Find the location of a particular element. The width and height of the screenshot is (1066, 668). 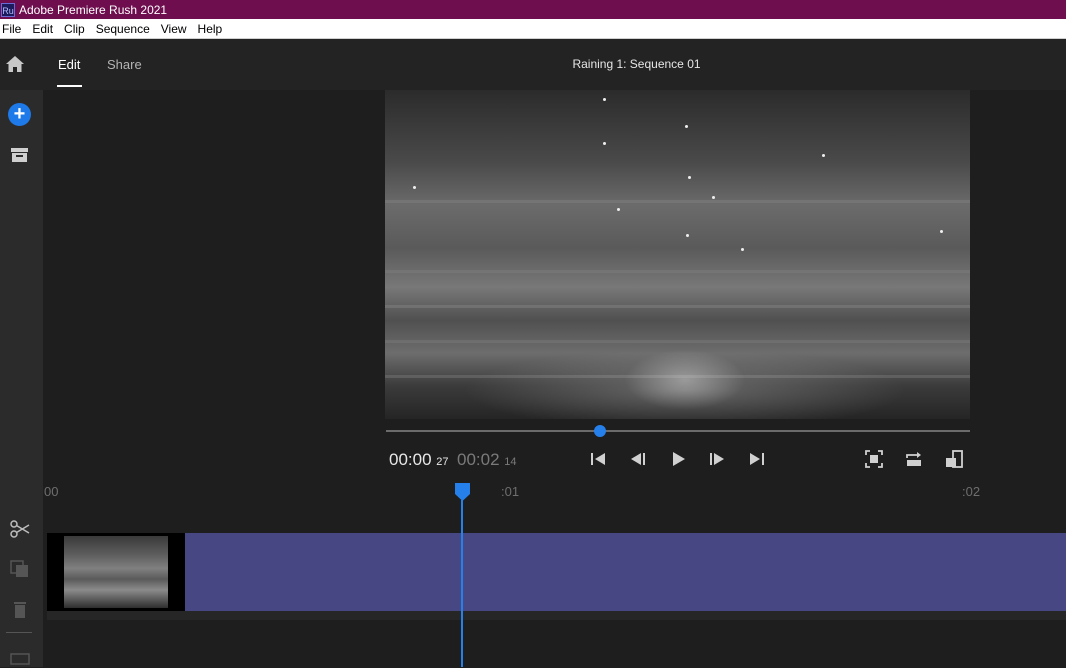

step-forward-icon is located at coordinates (717, 459).